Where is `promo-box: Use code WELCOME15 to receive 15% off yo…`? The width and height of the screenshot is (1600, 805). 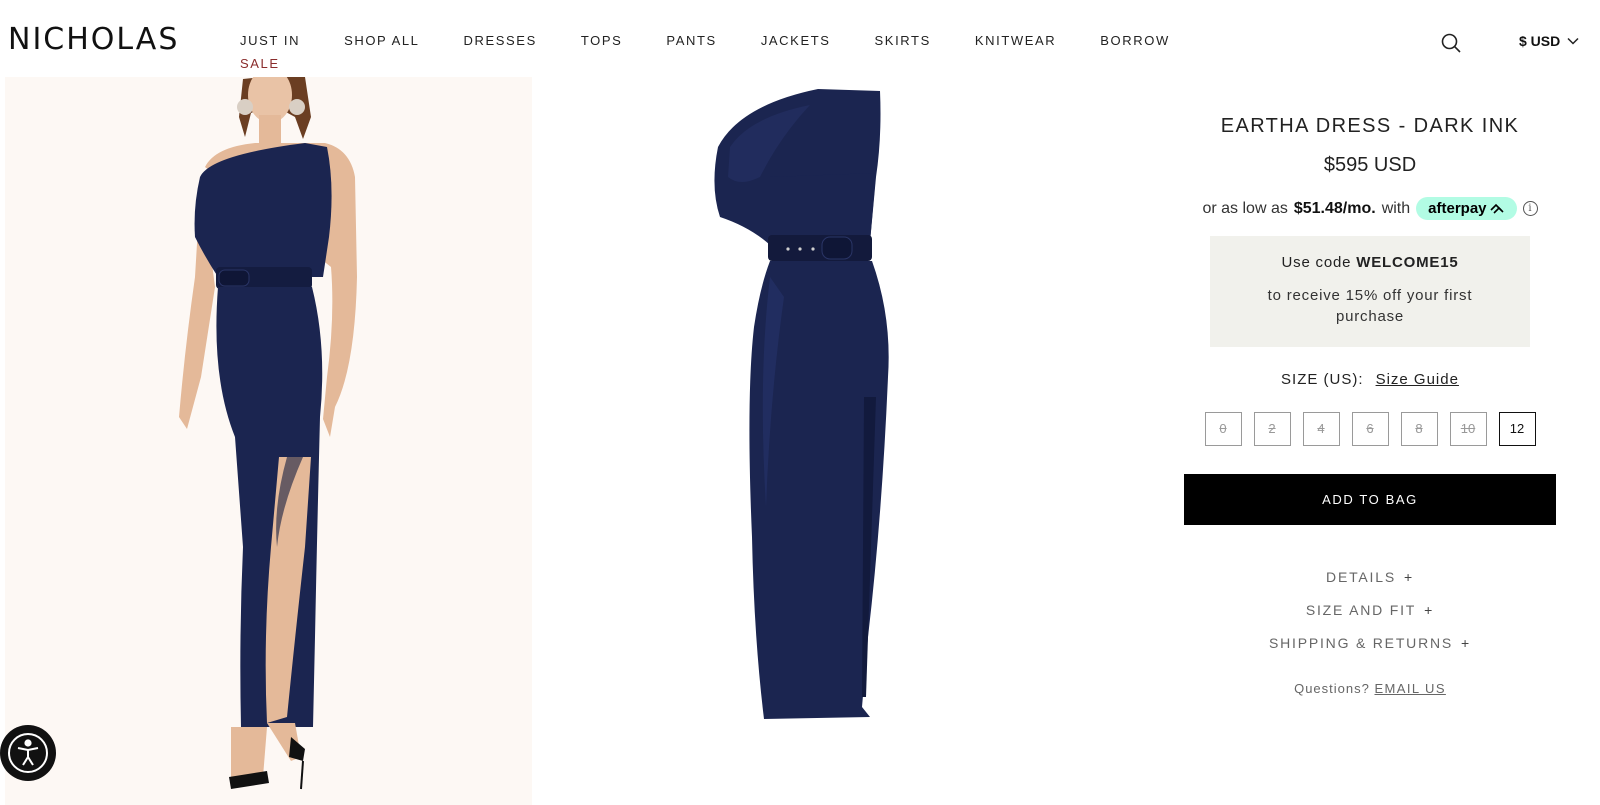
promo-box: Use code WELCOME15 to receive 15% off yo… is located at coordinates (1370, 291).